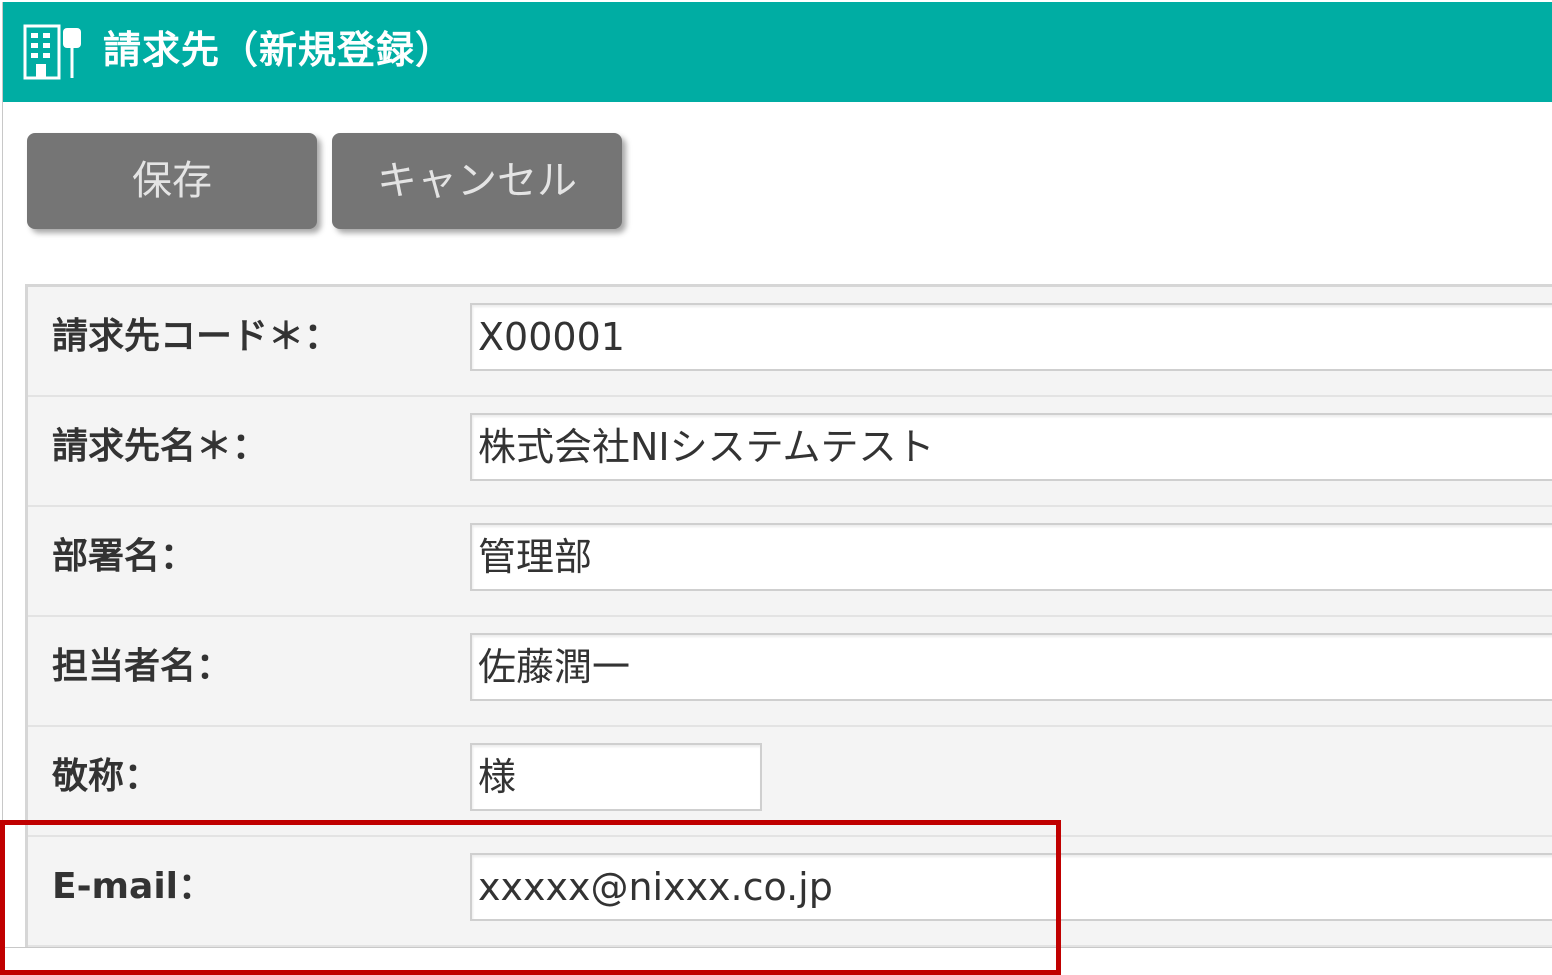 This screenshot has width=1552, height=975. I want to click on contact-name-input: 佐藤潤一, so click(1011, 667).